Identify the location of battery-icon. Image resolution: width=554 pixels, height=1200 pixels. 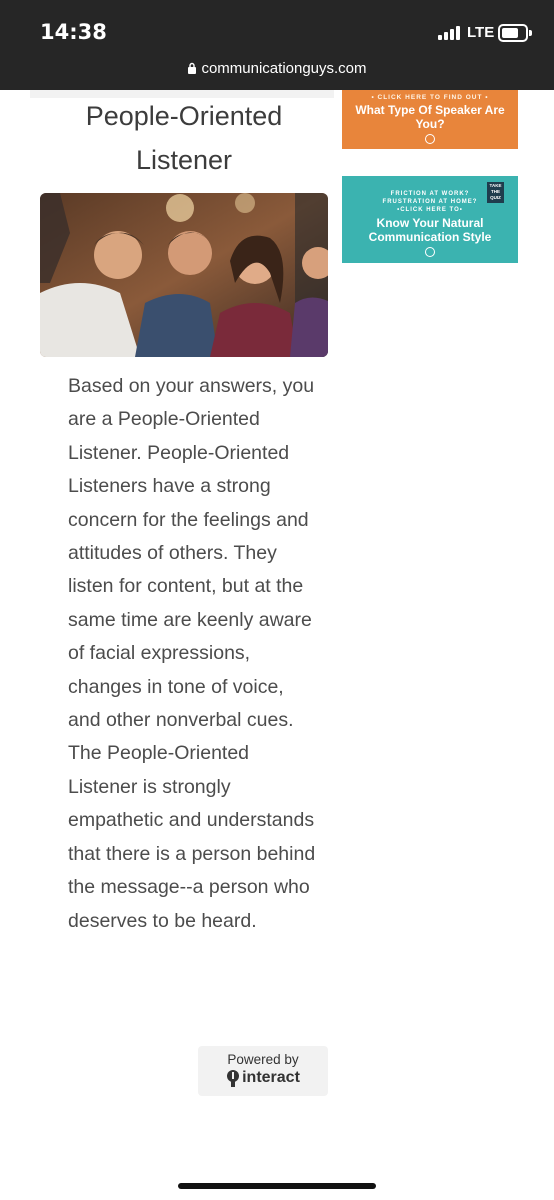
(515, 33).